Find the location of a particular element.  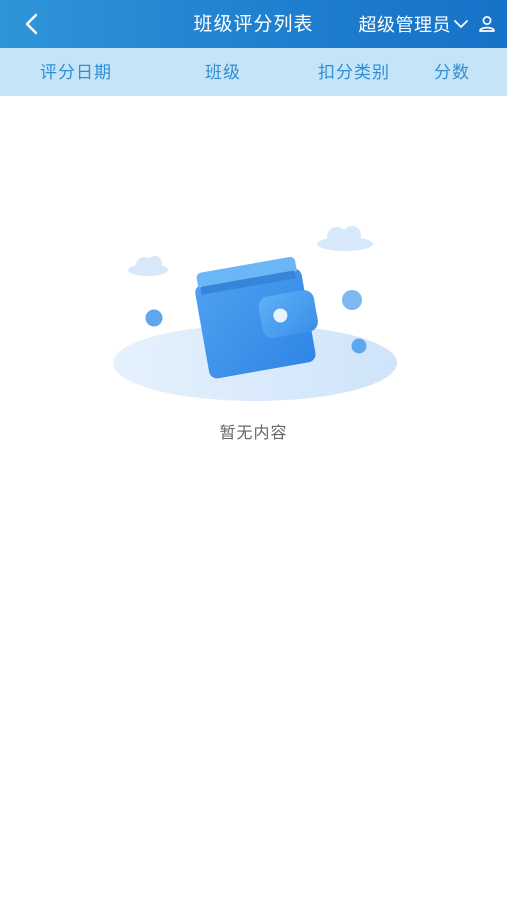

chevron-left-icon is located at coordinates (31, 24).